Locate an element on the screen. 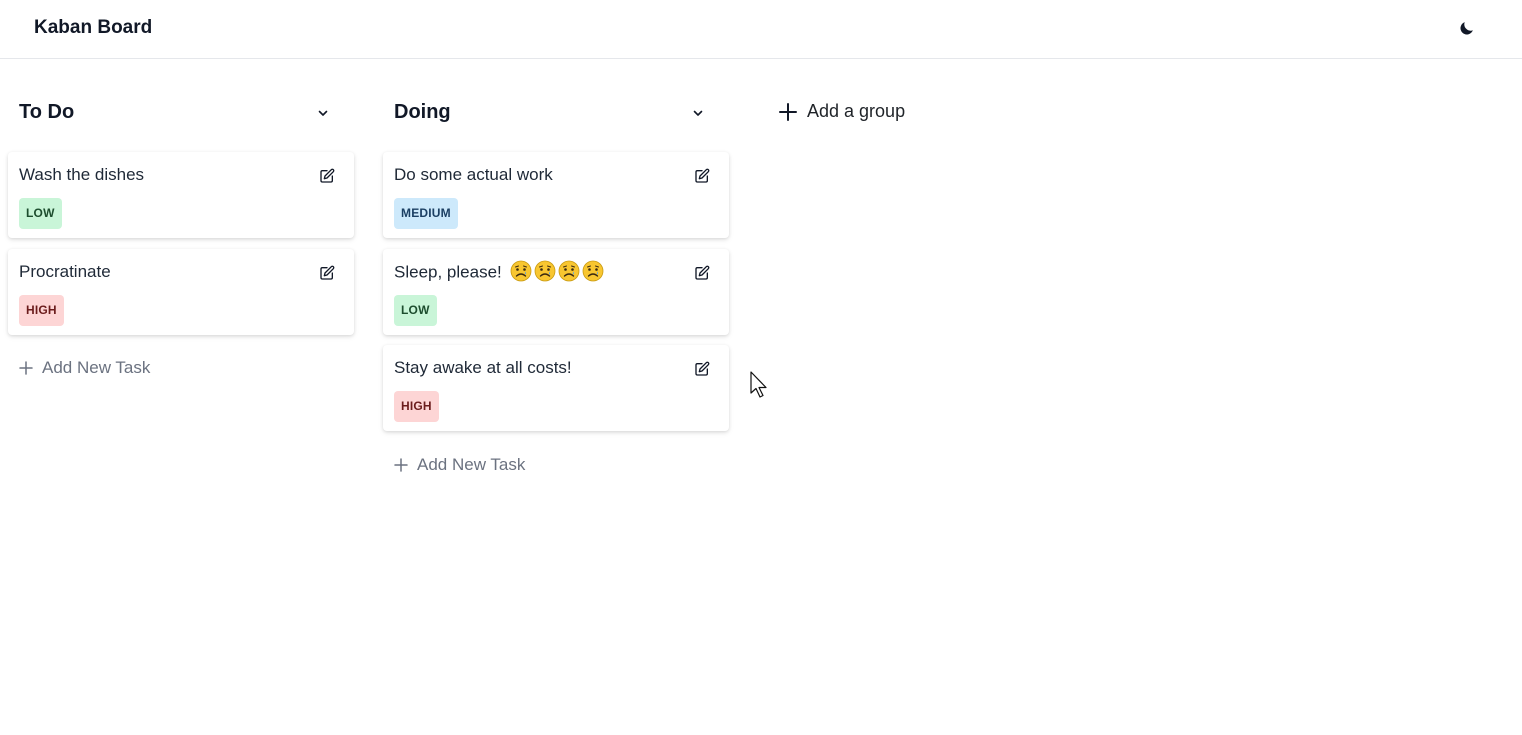 This screenshot has height=735, width=1522. task-title-text: Sleep, please! is located at coordinates (448, 272).